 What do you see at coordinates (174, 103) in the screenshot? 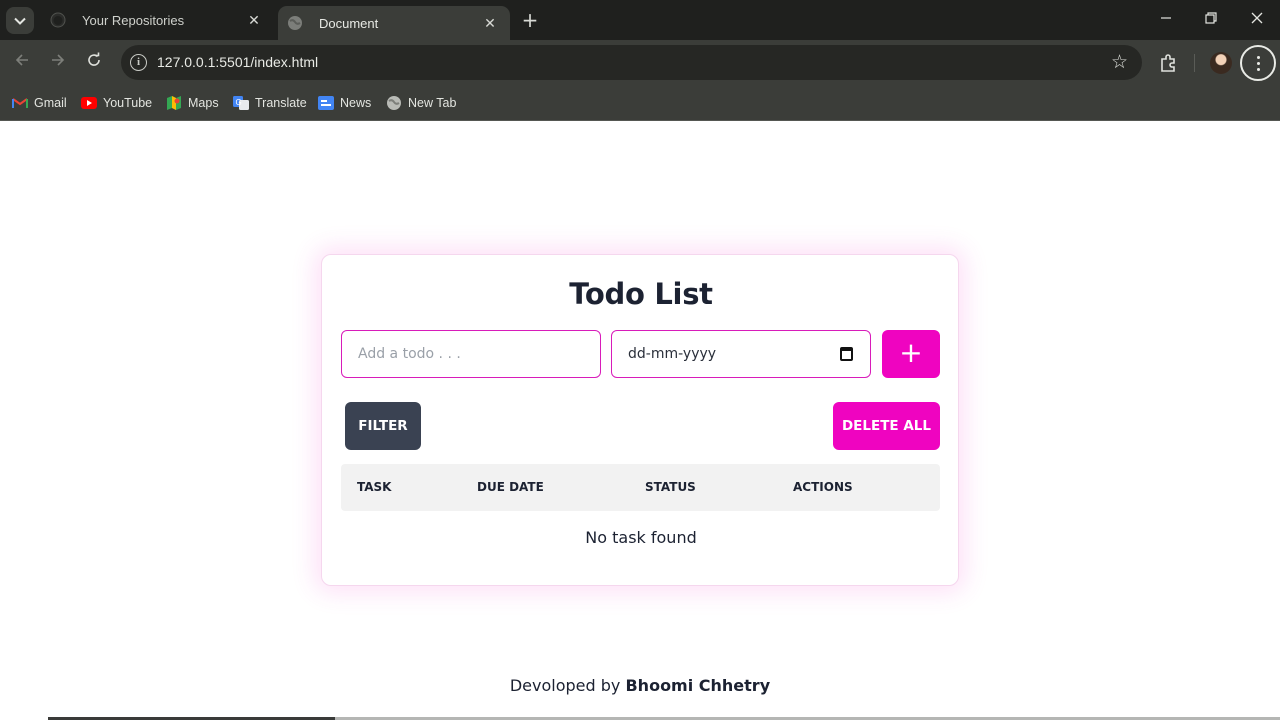
I see `maps-icon` at bounding box center [174, 103].